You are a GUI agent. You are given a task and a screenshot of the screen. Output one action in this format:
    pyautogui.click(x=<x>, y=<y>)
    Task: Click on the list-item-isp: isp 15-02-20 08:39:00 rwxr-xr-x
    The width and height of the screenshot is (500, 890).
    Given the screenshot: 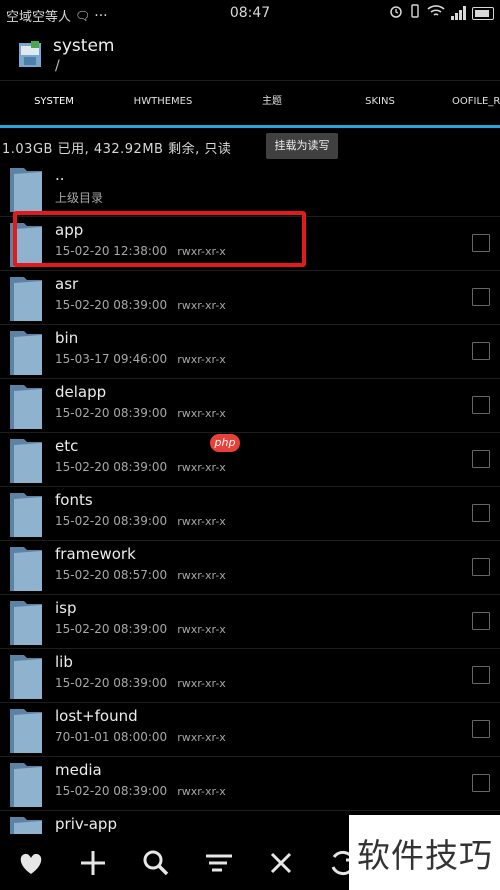 What is the action you would take?
    pyautogui.click(x=250, y=621)
    